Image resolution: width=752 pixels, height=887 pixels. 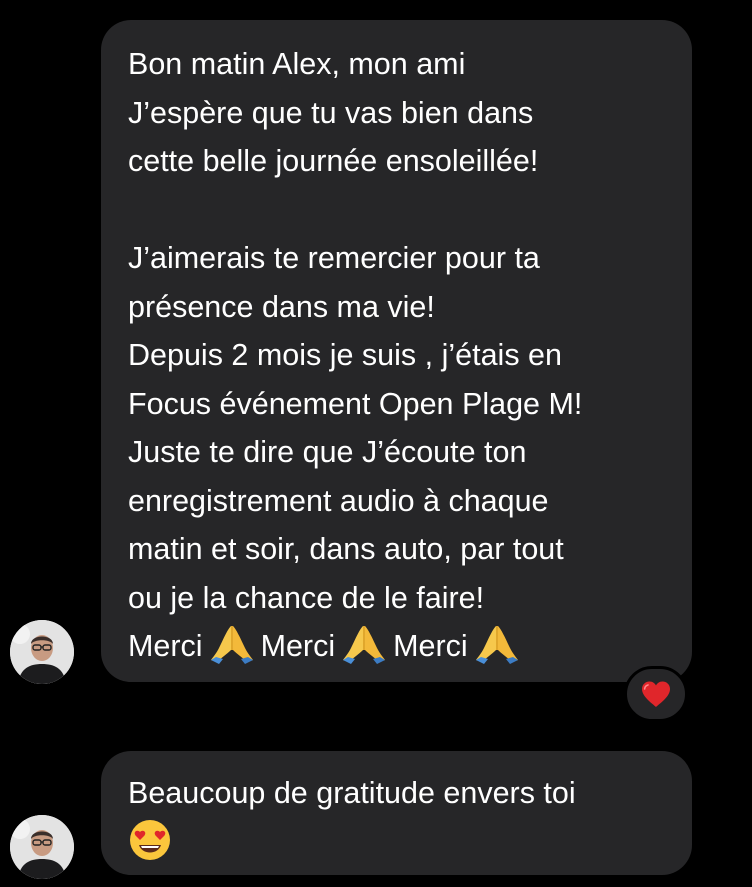 What do you see at coordinates (396, 813) in the screenshot?
I see `message-bubble-received: Beaucoup de gratitude envers toi` at bounding box center [396, 813].